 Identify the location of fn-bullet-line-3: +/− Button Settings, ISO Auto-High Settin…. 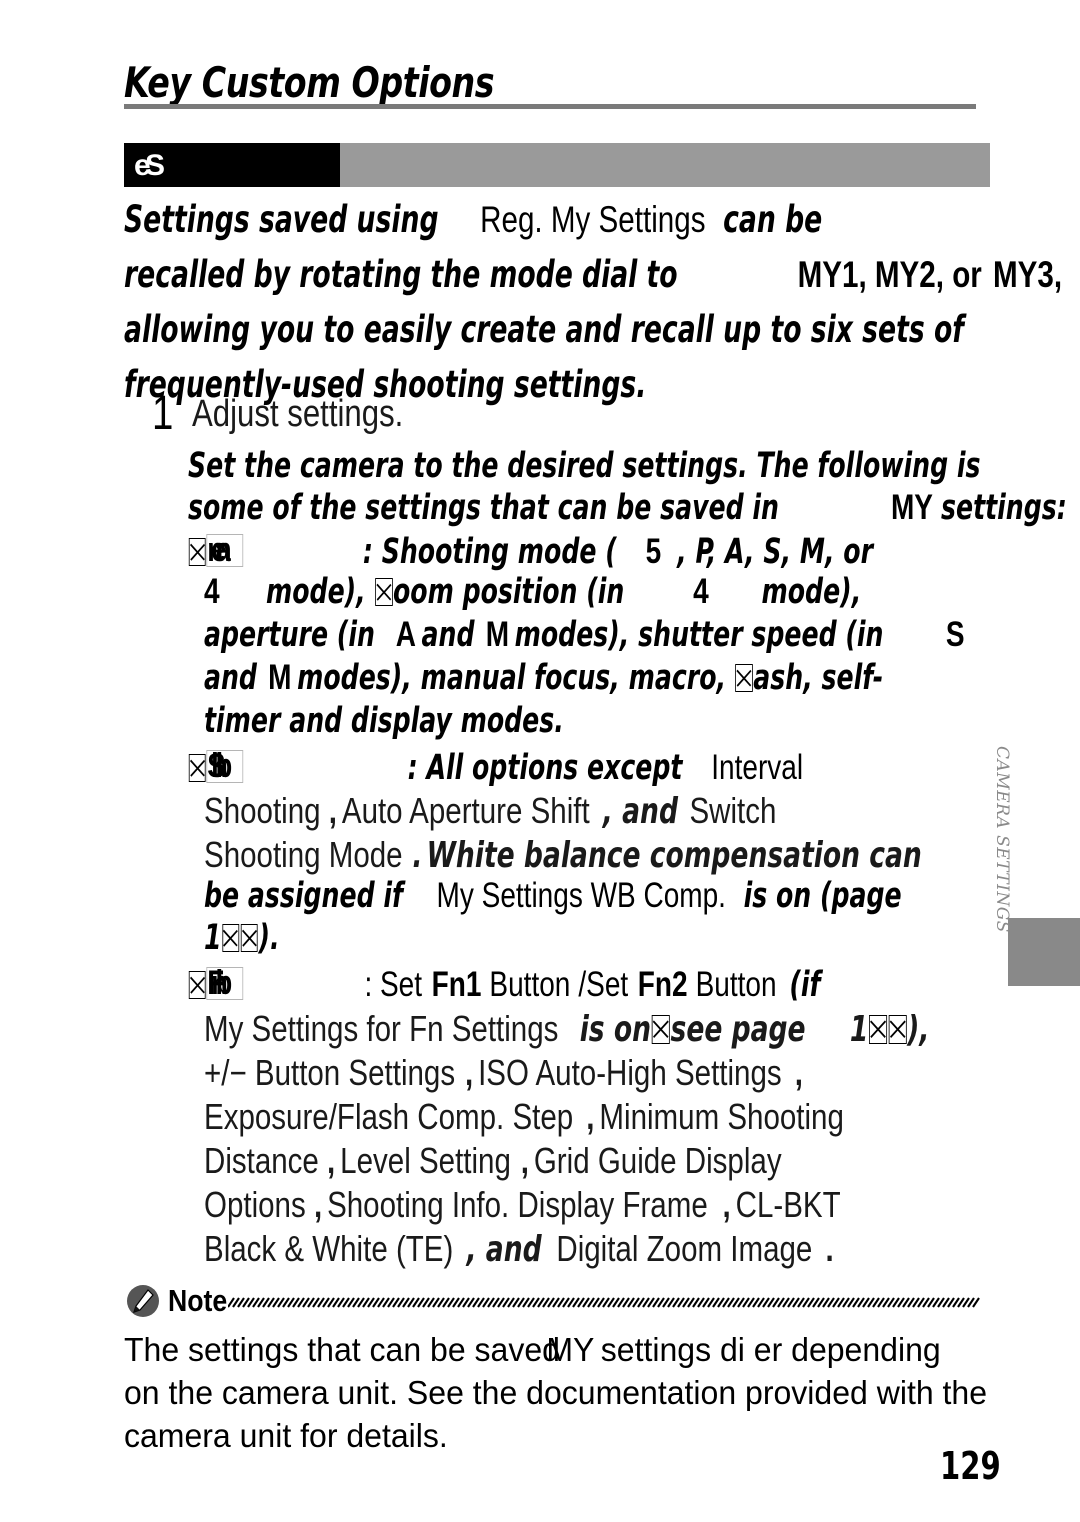
(503, 1072).